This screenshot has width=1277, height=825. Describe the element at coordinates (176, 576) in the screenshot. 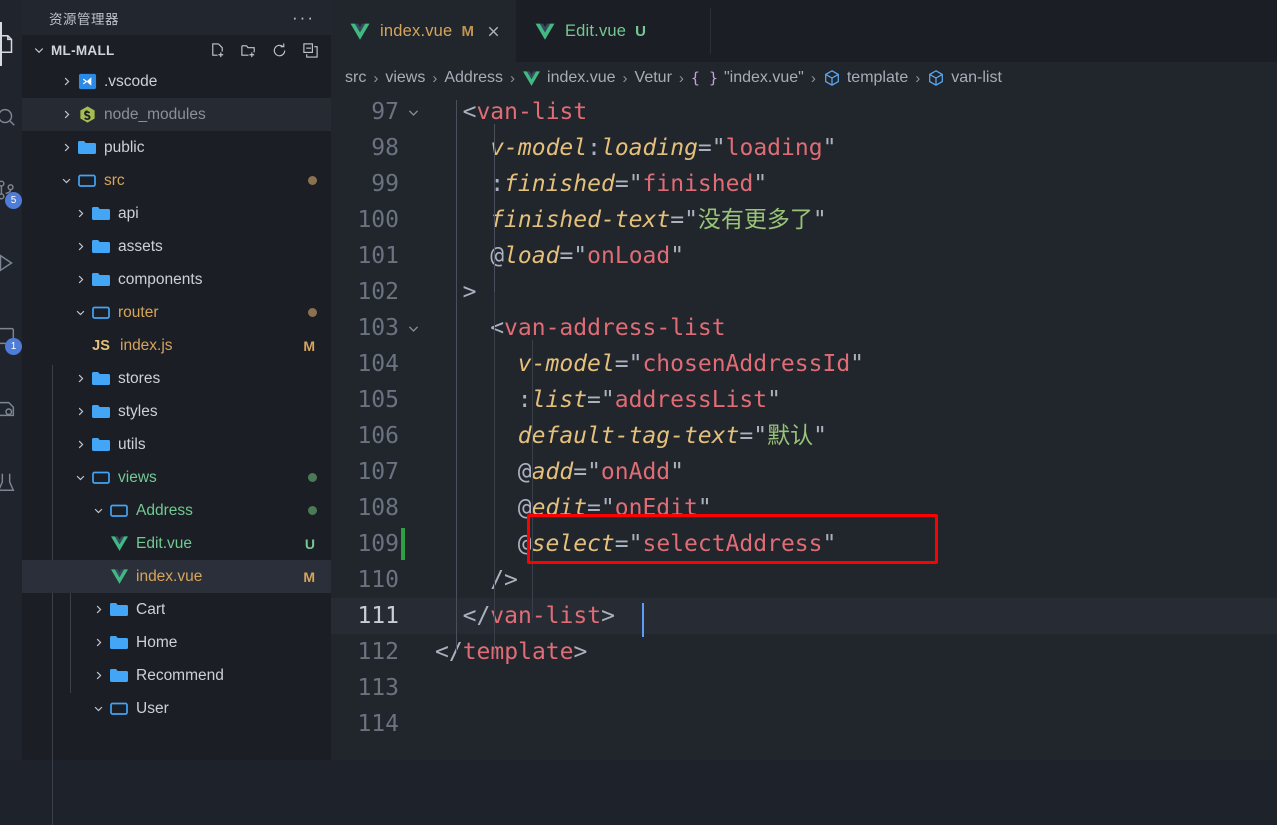

I see `tree-item-index-vue: index.vue M` at that location.